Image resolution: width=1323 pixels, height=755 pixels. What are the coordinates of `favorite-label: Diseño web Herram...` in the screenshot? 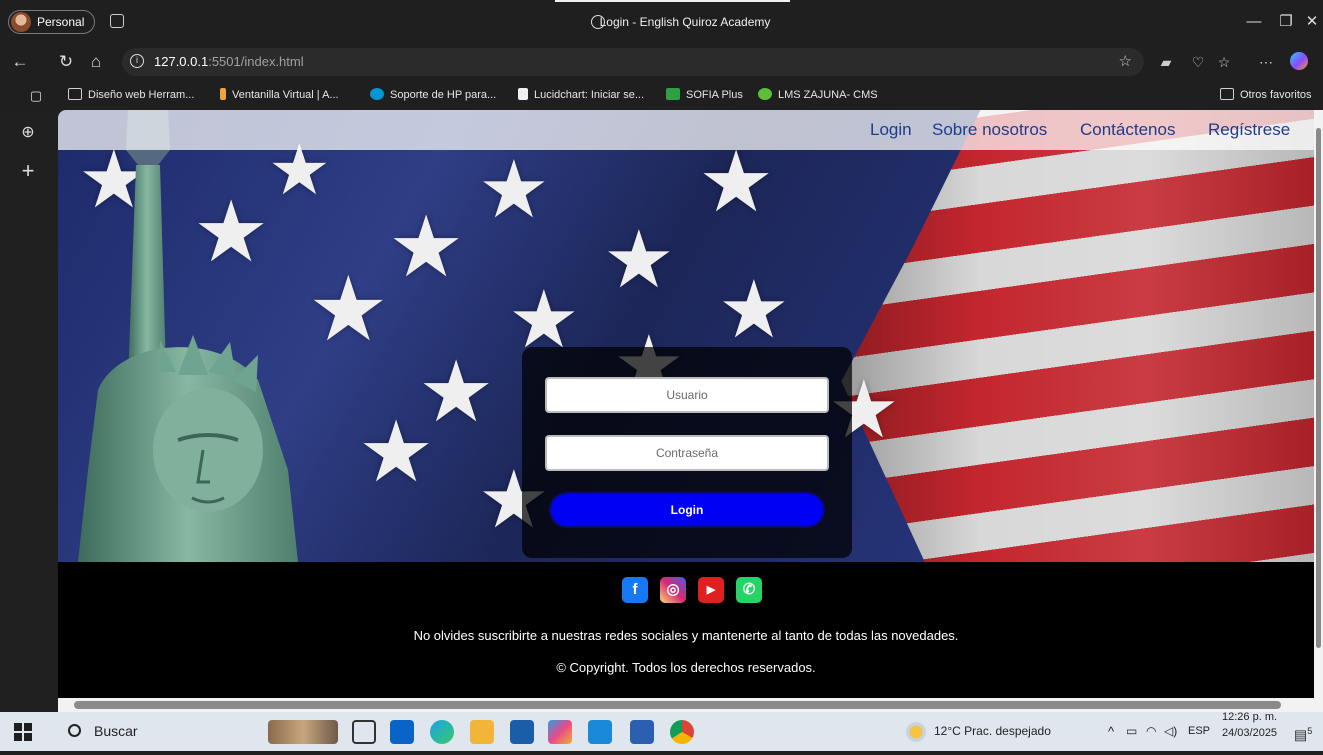 It's located at (141, 95).